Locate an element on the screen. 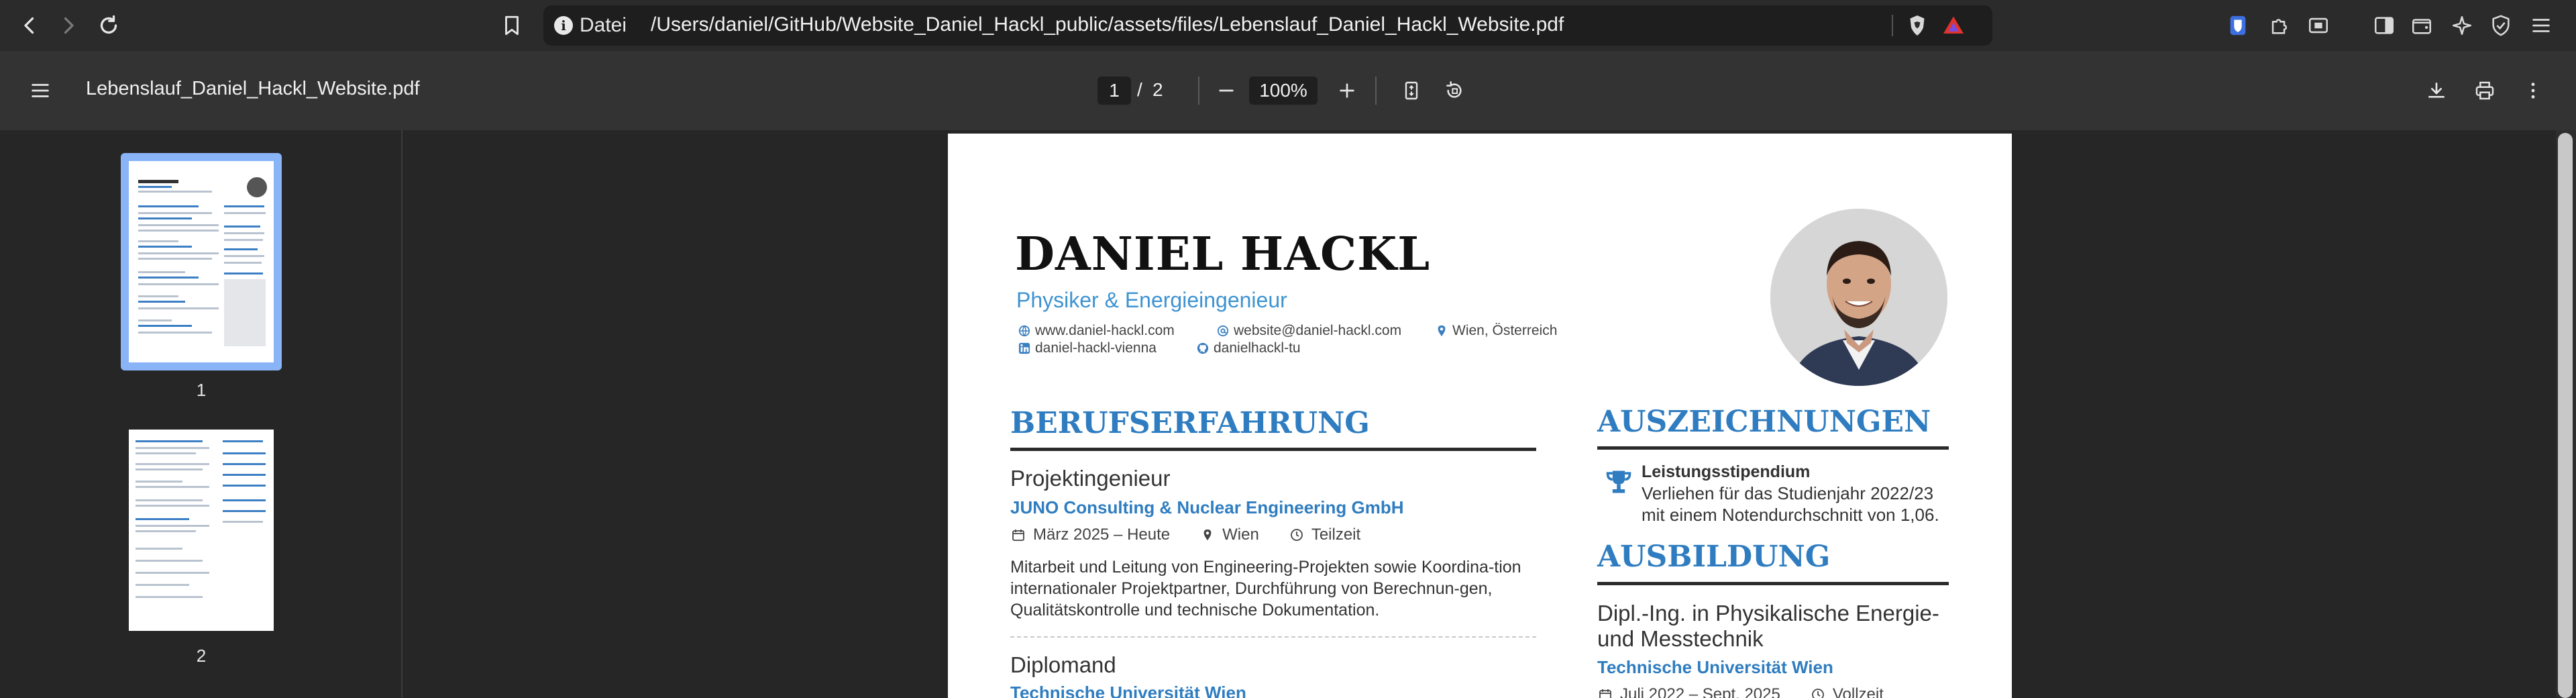 The width and height of the screenshot is (2576, 698). contact-text: daniel-hackl-vienna is located at coordinates (1096, 348).